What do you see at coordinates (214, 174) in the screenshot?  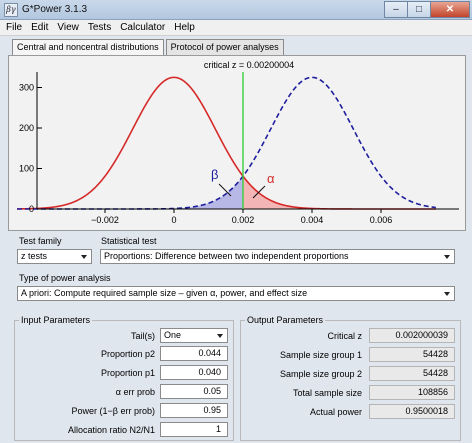 I see `beta-label: β` at bounding box center [214, 174].